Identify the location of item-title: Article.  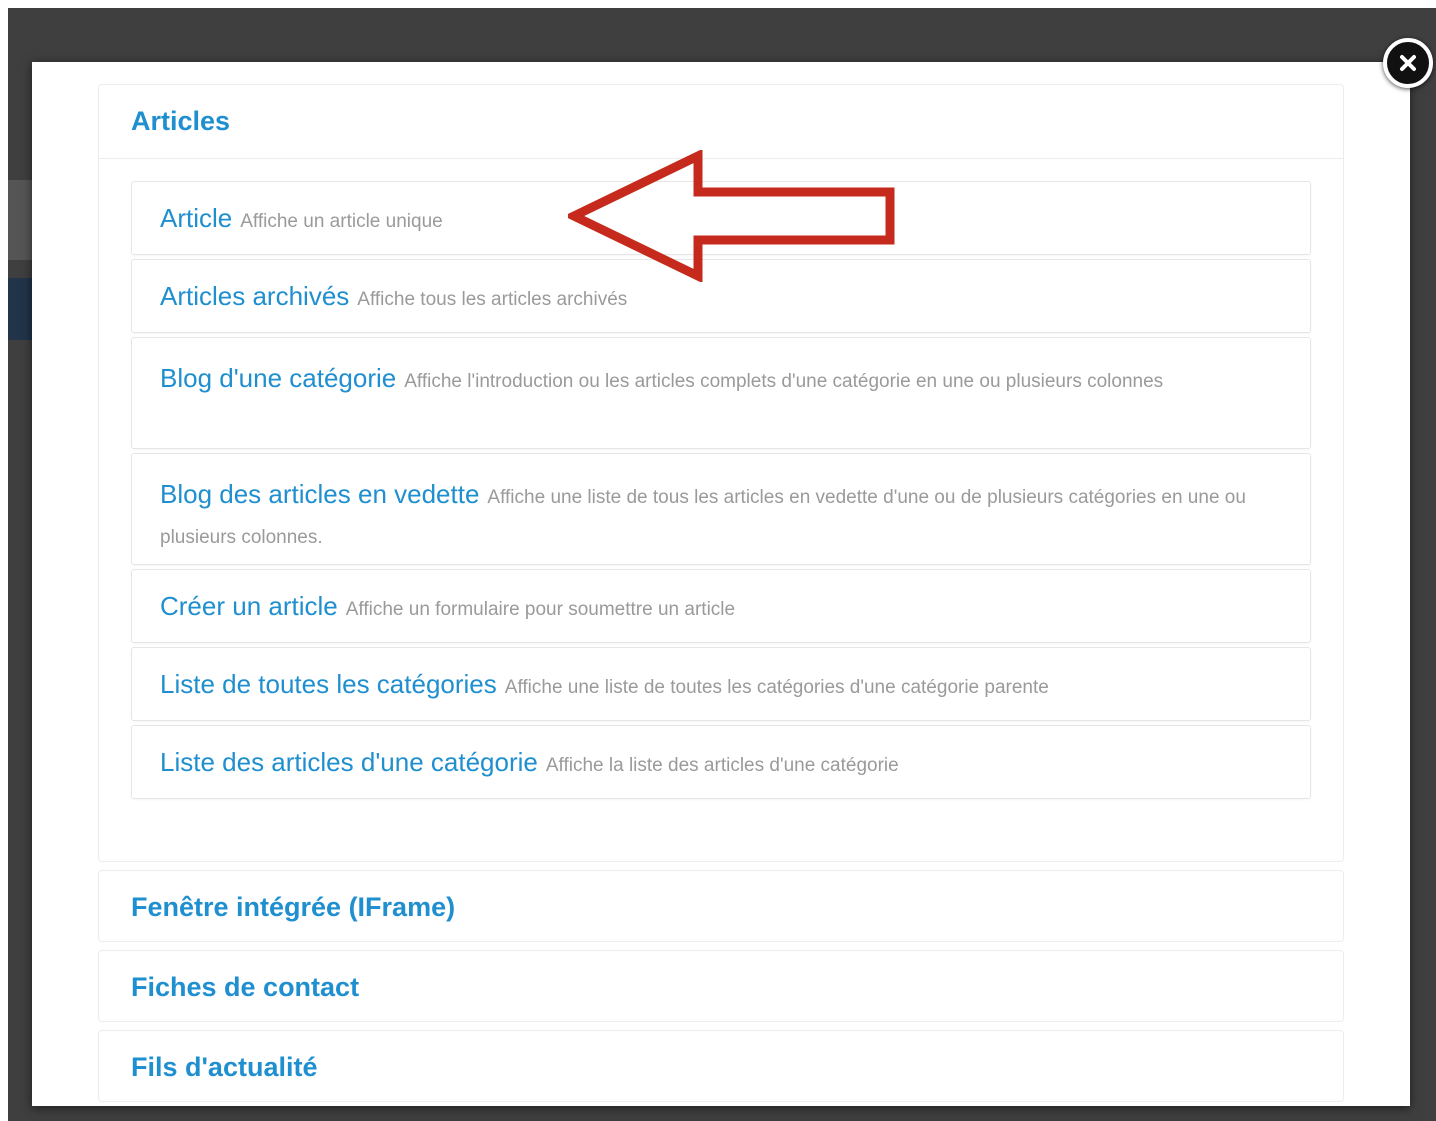
(196, 217).